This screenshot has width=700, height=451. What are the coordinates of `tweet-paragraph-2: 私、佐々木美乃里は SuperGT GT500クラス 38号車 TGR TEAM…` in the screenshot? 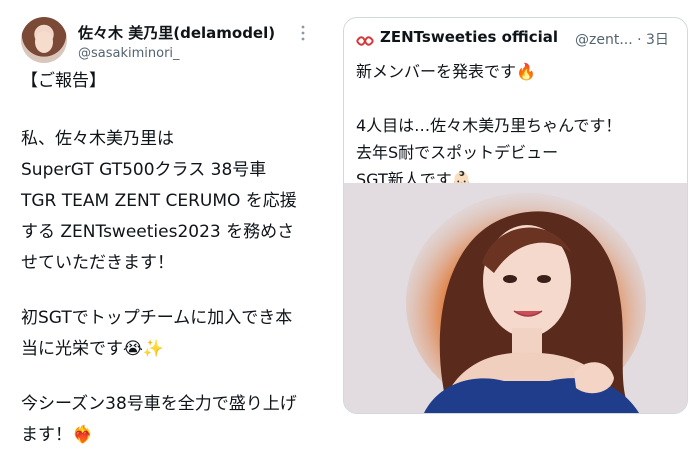 It's located at (159, 201).